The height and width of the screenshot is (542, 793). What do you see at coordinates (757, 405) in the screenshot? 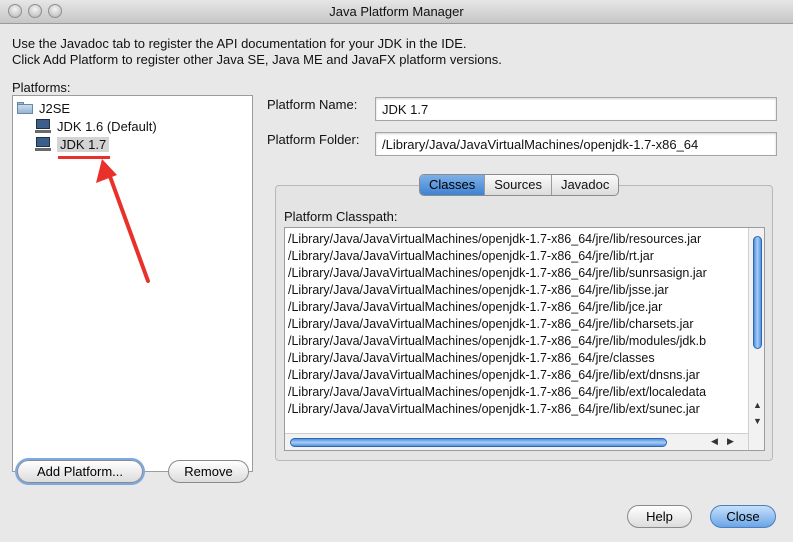
I see `scroll-up-icon: ▲` at bounding box center [757, 405].